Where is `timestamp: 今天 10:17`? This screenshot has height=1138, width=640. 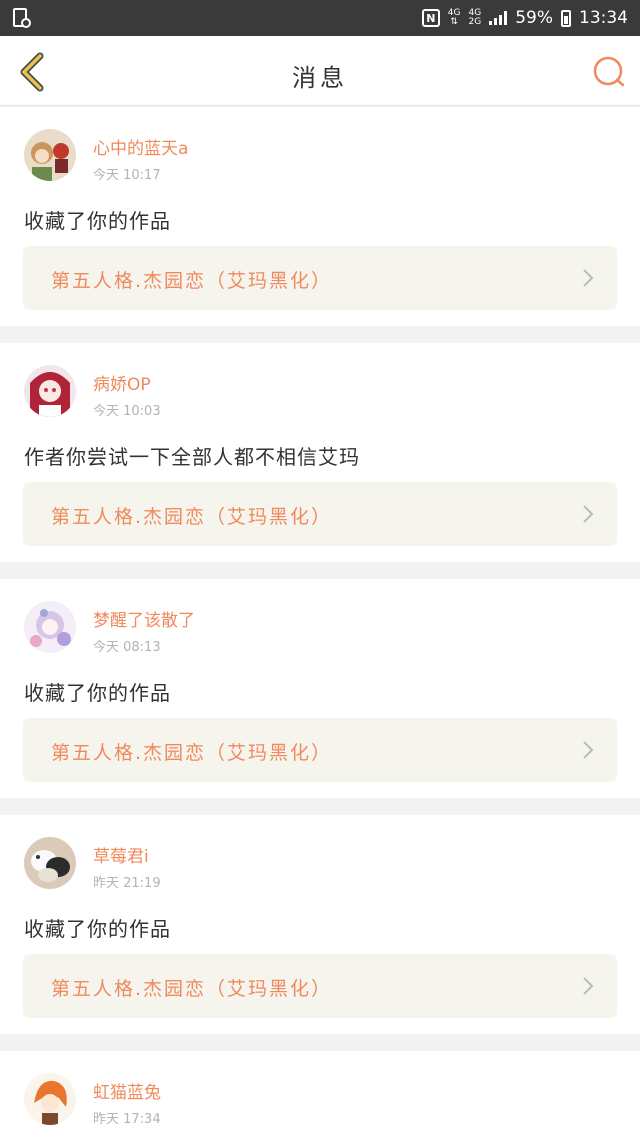
timestamp: 今天 10:17 is located at coordinates (127, 175).